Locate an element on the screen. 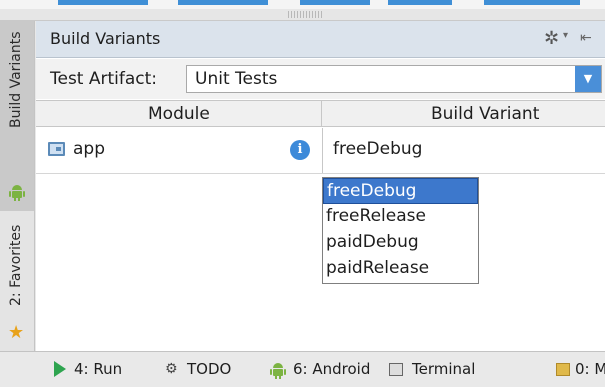  dropdown-option-freedebug: freeDebug is located at coordinates (400, 191).